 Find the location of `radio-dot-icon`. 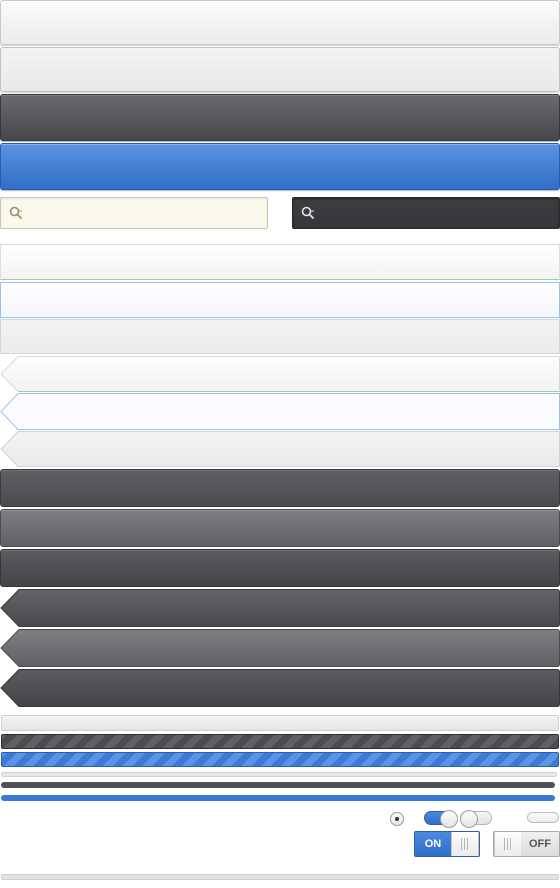

radio-dot-icon is located at coordinates (397, 819).